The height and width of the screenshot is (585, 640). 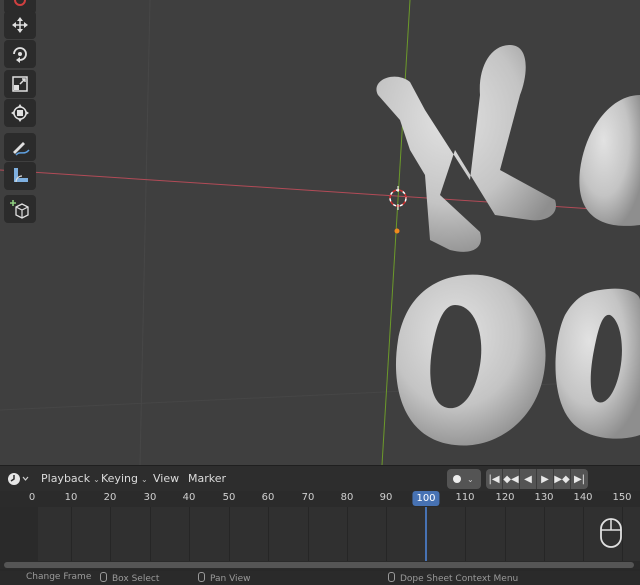 I want to click on keying-menu: Keying ⌄, so click(x=124, y=479).